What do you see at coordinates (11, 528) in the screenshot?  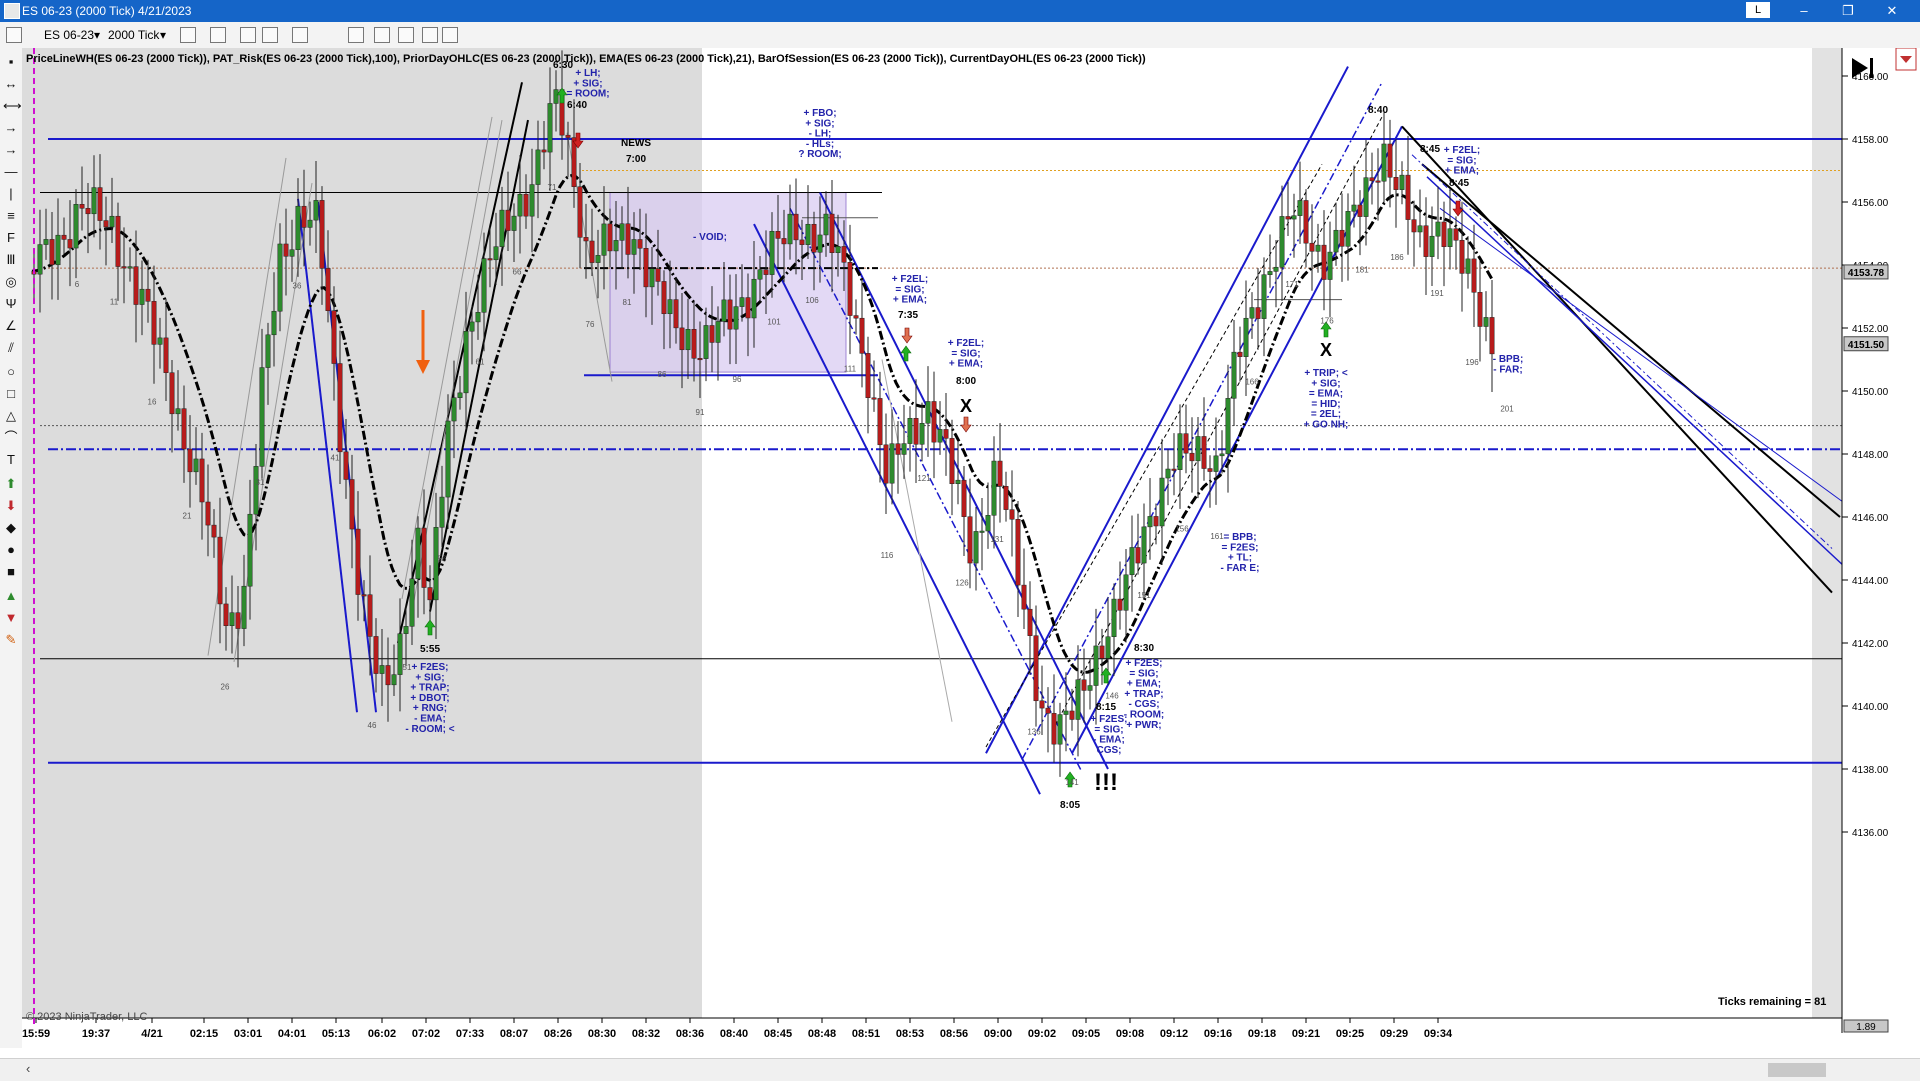 I see `diamond-icon: ◆` at bounding box center [11, 528].